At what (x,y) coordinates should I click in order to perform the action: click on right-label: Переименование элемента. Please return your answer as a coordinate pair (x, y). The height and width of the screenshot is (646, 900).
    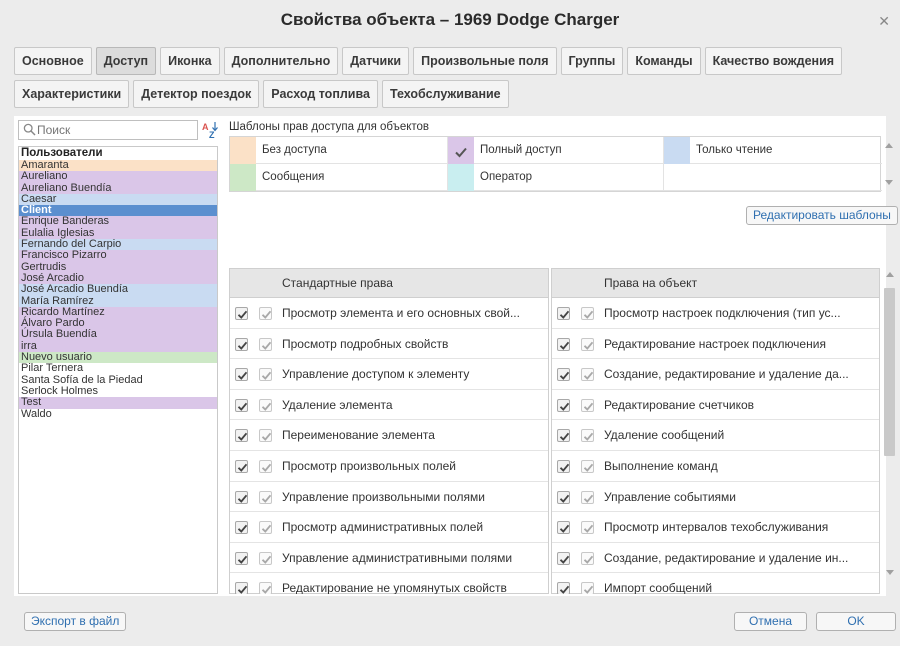
    Looking at the image, I should click on (358, 435).